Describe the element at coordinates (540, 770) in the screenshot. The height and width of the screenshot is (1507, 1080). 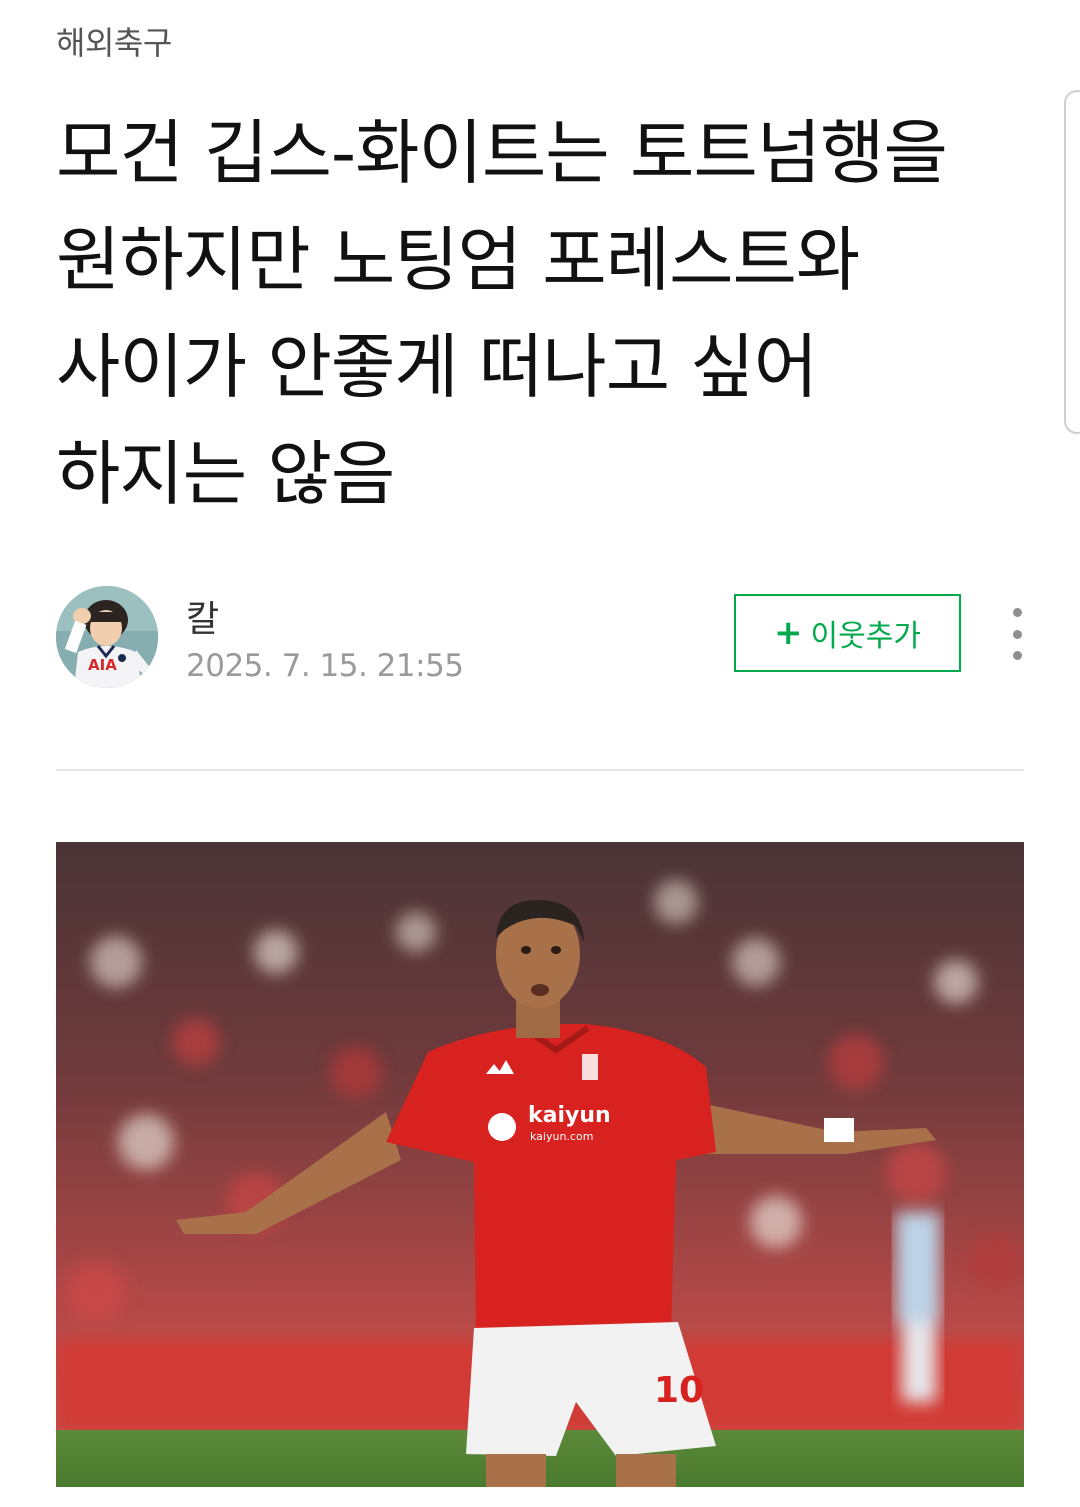
I see `header-divider` at that location.